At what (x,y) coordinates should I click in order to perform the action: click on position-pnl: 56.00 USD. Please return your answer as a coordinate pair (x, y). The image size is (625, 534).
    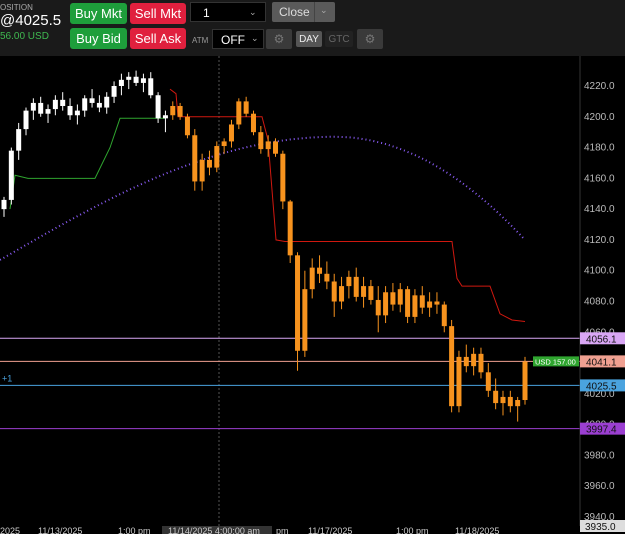
    Looking at the image, I should click on (24, 36).